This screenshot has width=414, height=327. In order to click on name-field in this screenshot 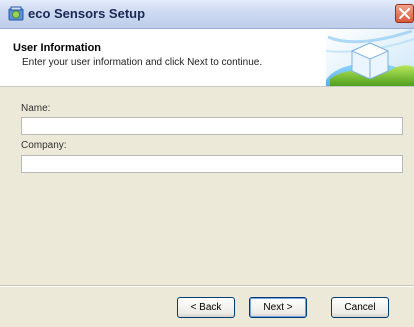, I will do `click(212, 126)`.